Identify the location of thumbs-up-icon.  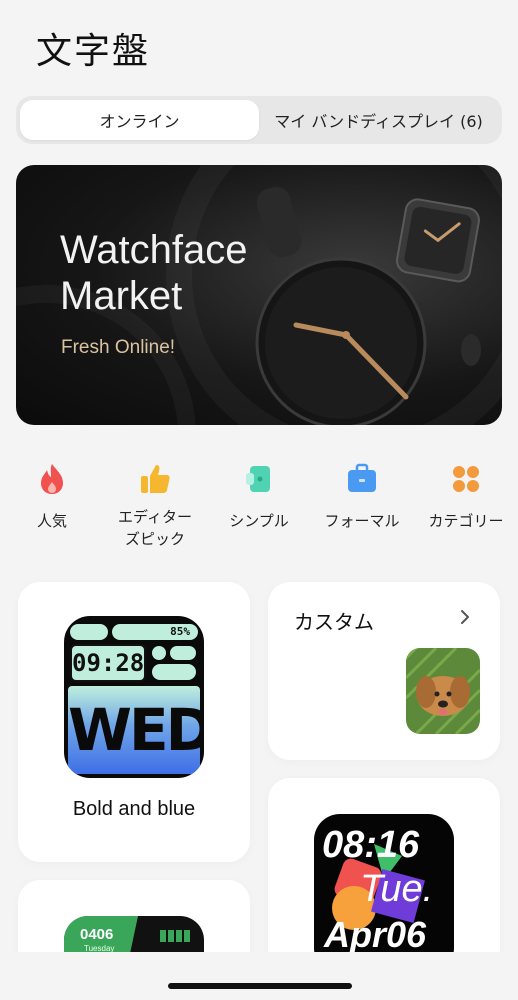
(155, 479).